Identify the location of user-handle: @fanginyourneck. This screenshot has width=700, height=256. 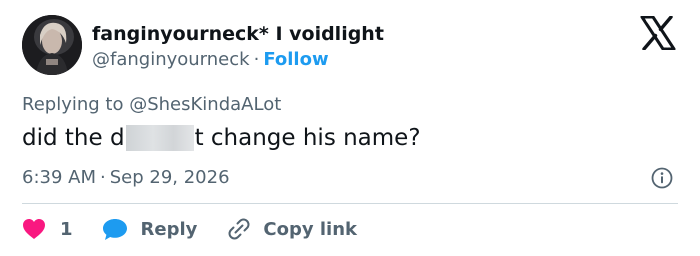
(171, 59).